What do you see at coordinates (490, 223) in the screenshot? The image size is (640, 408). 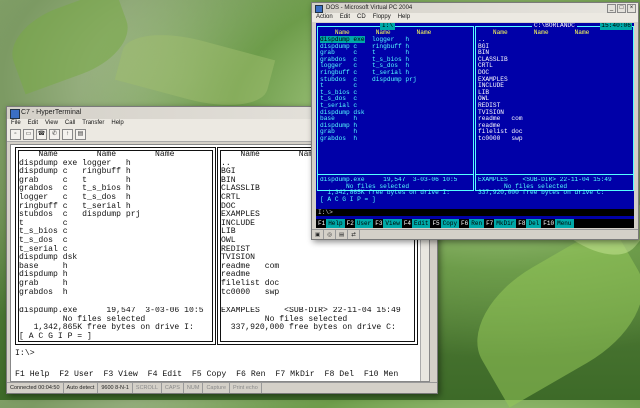 I see `function-key-number: F7` at bounding box center [490, 223].